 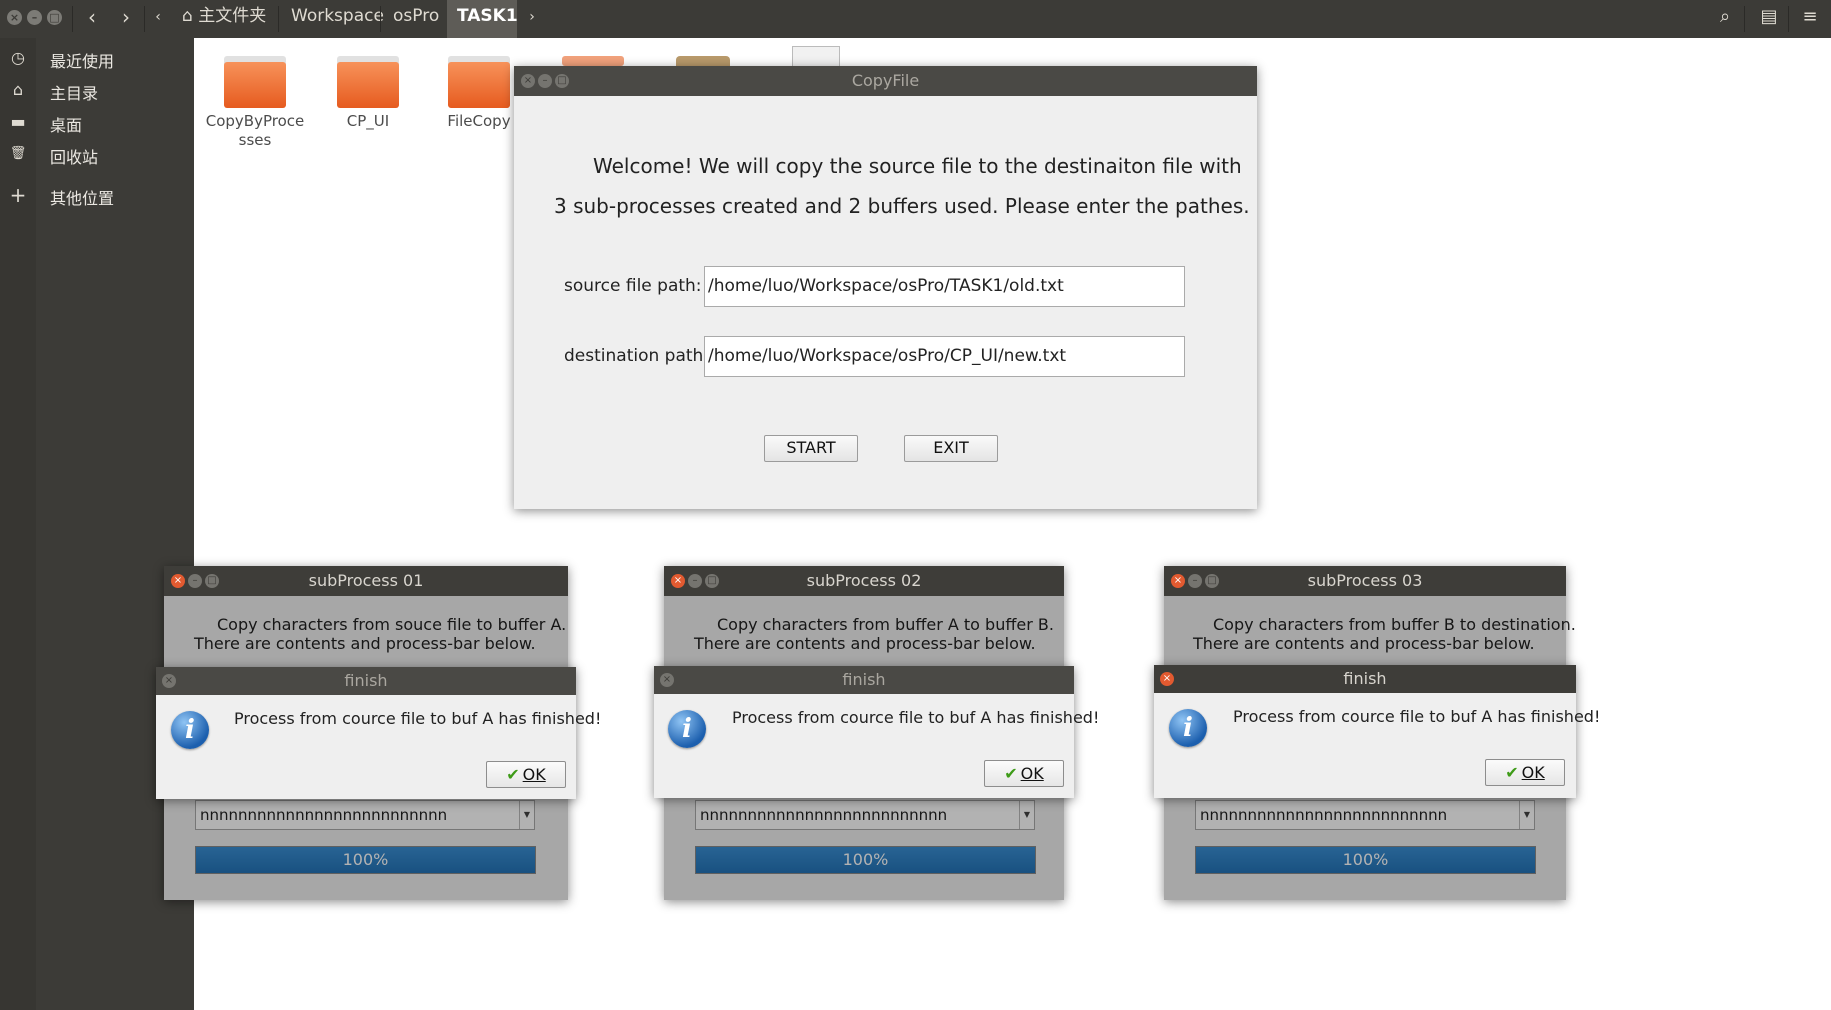 What do you see at coordinates (232, 16) in the screenshot?
I see `breadcrumb-label: 主文件夹` at bounding box center [232, 16].